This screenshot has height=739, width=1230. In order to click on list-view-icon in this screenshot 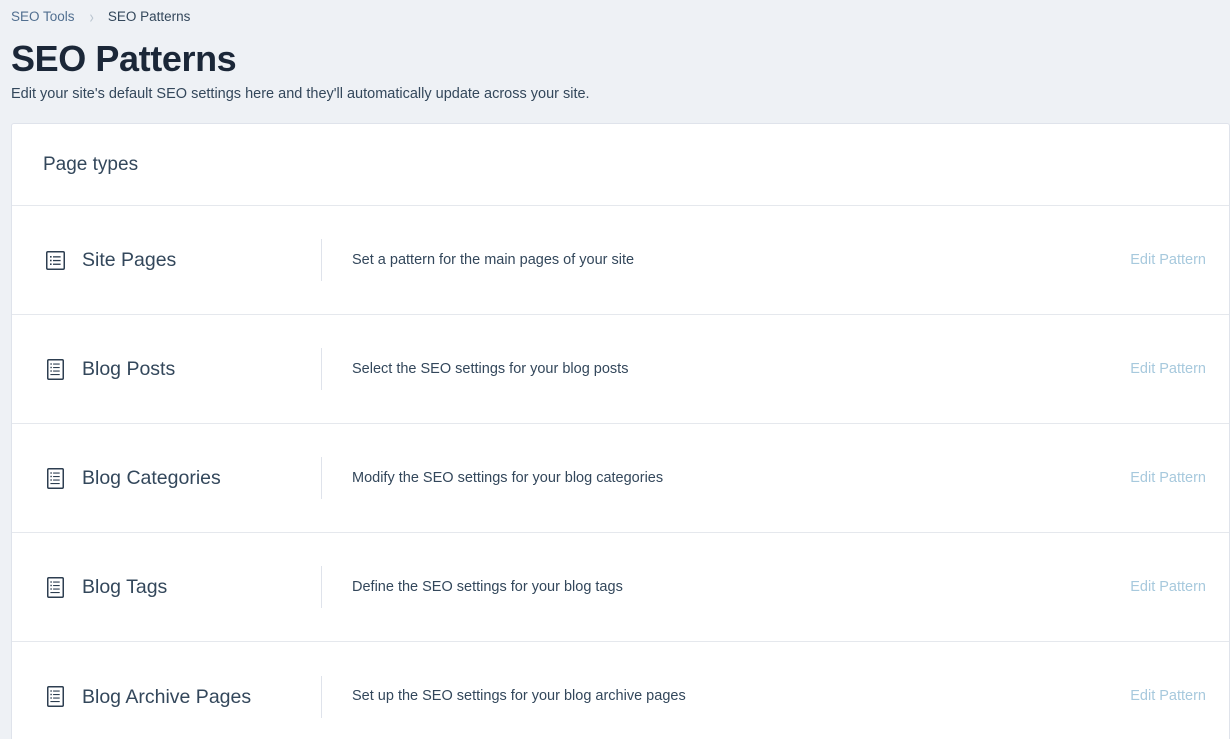, I will do `click(55, 260)`.